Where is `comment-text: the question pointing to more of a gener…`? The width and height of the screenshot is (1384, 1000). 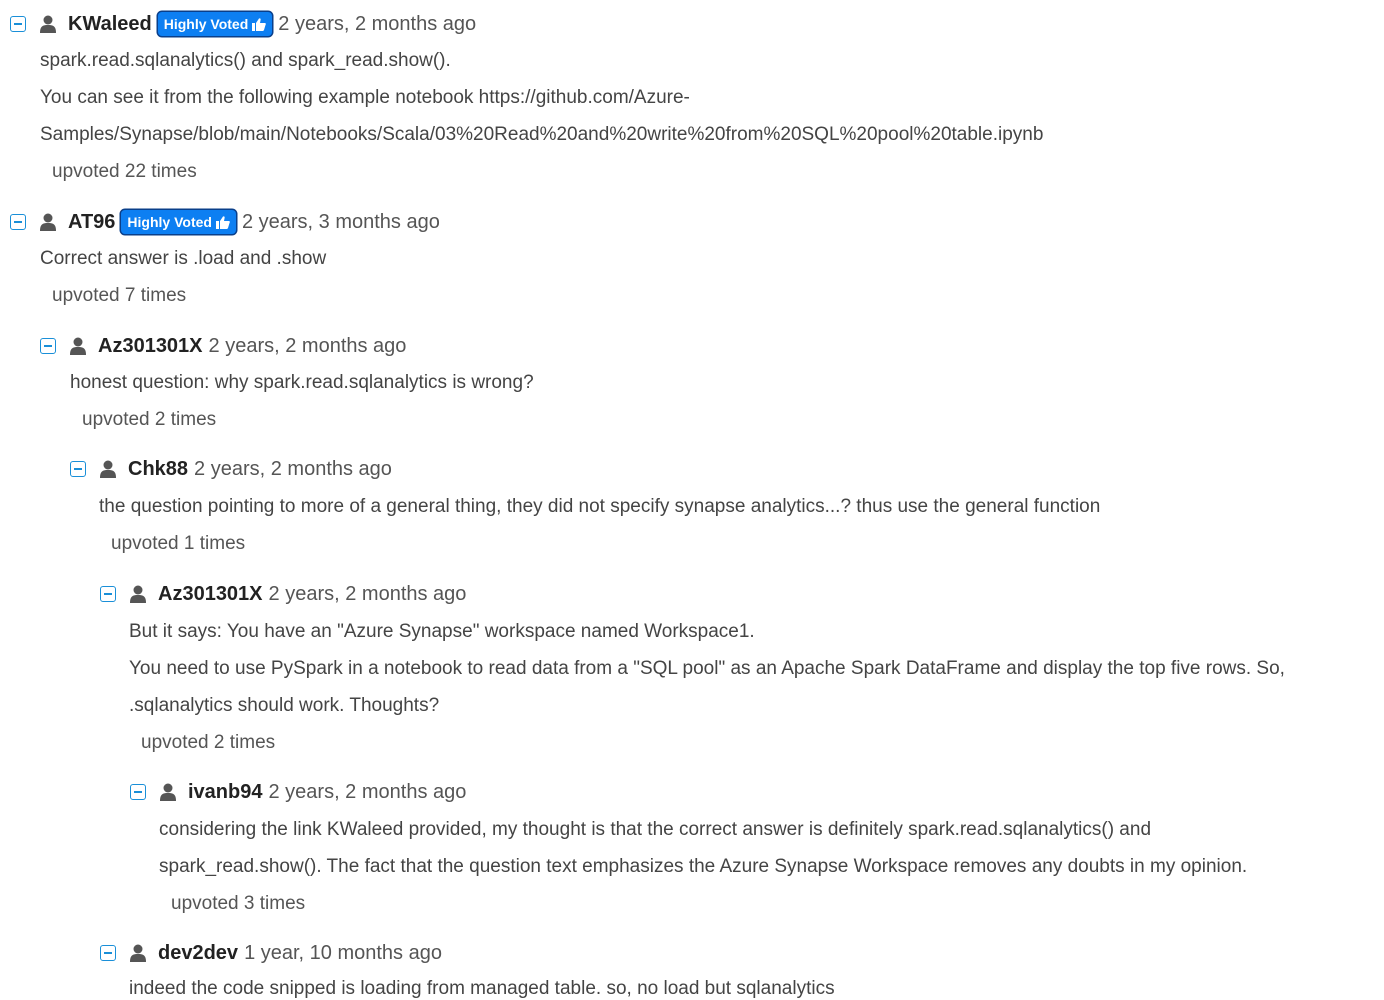 comment-text: the question pointing to more of a gener… is located at coordinates (600, 506).